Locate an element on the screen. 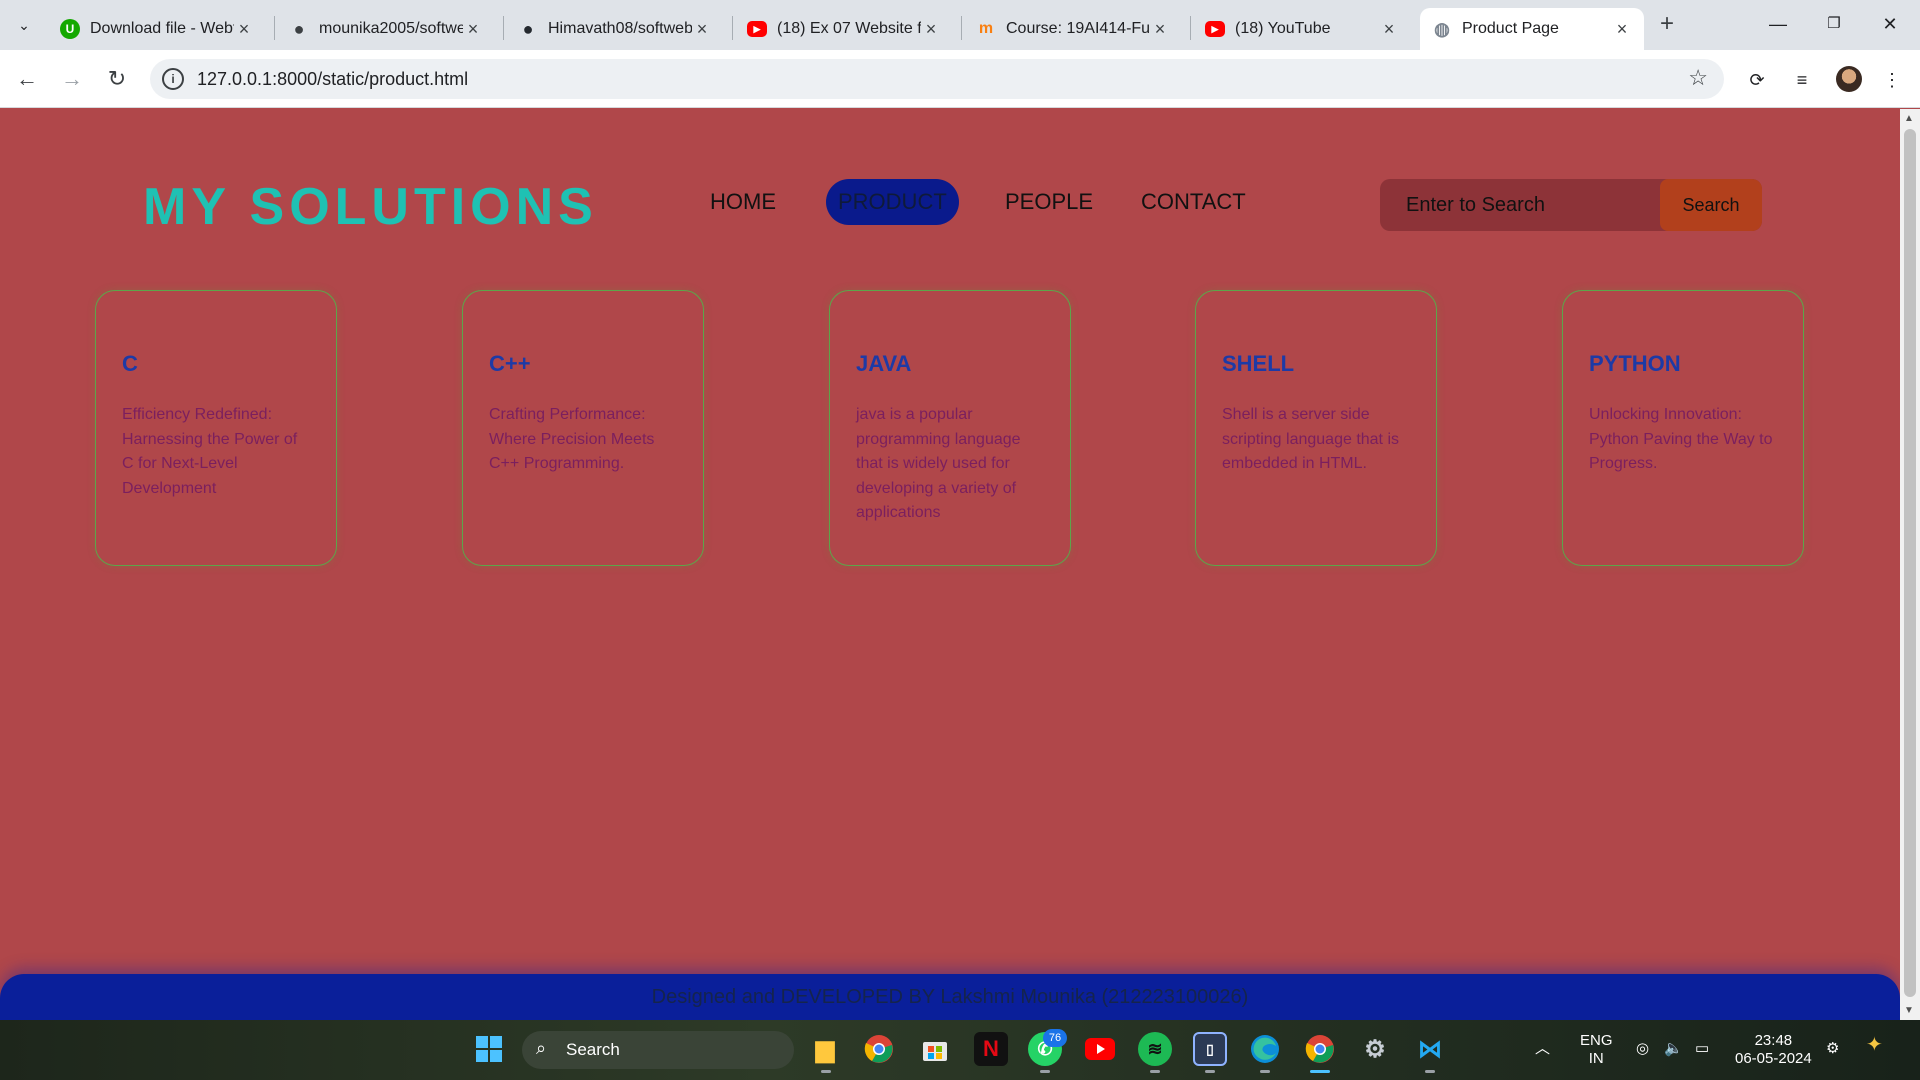 The image size is (1920, 1080). chrome-icon is located at coordinates (879, 1049).